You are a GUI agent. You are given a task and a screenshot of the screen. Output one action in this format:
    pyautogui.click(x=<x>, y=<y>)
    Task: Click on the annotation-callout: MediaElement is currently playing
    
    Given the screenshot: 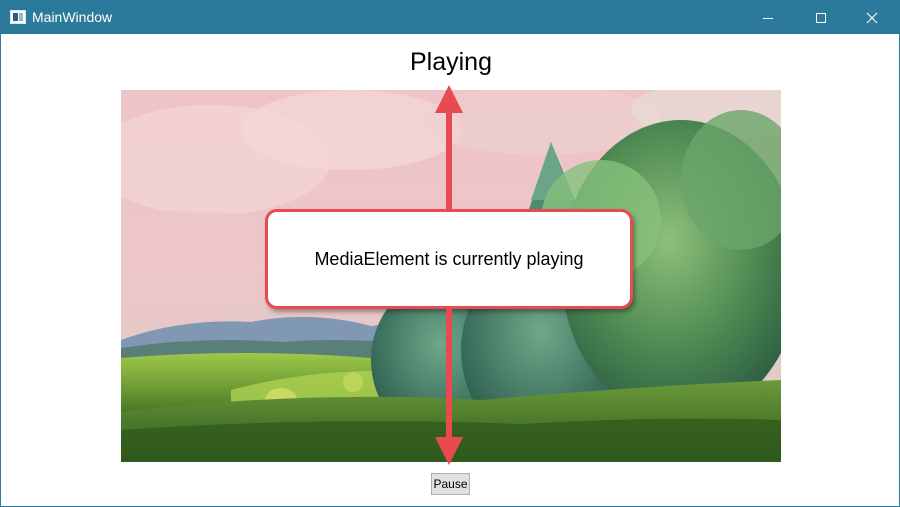 What is the action you would take?
    pyautogui.click(x=449, y=259)
    